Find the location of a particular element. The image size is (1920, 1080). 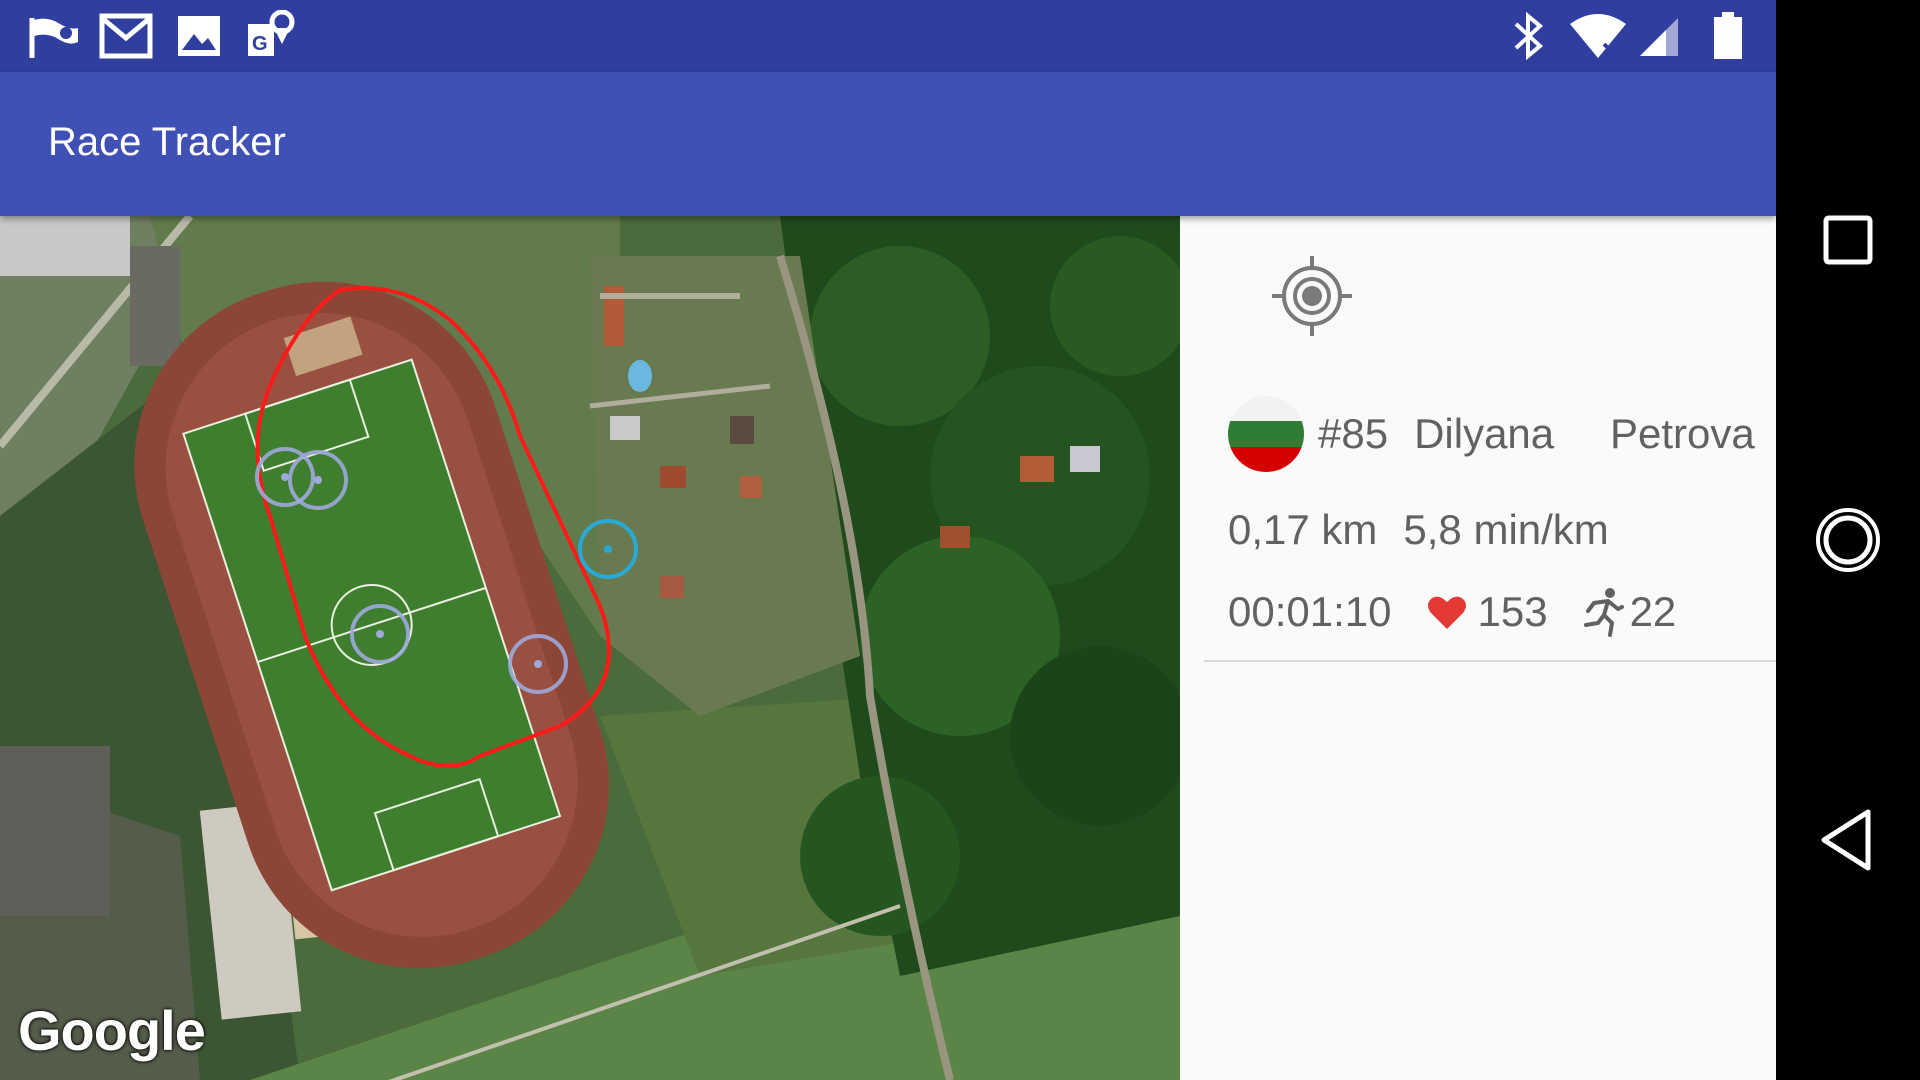

circle-icon is located at coordinates (1848, 540).